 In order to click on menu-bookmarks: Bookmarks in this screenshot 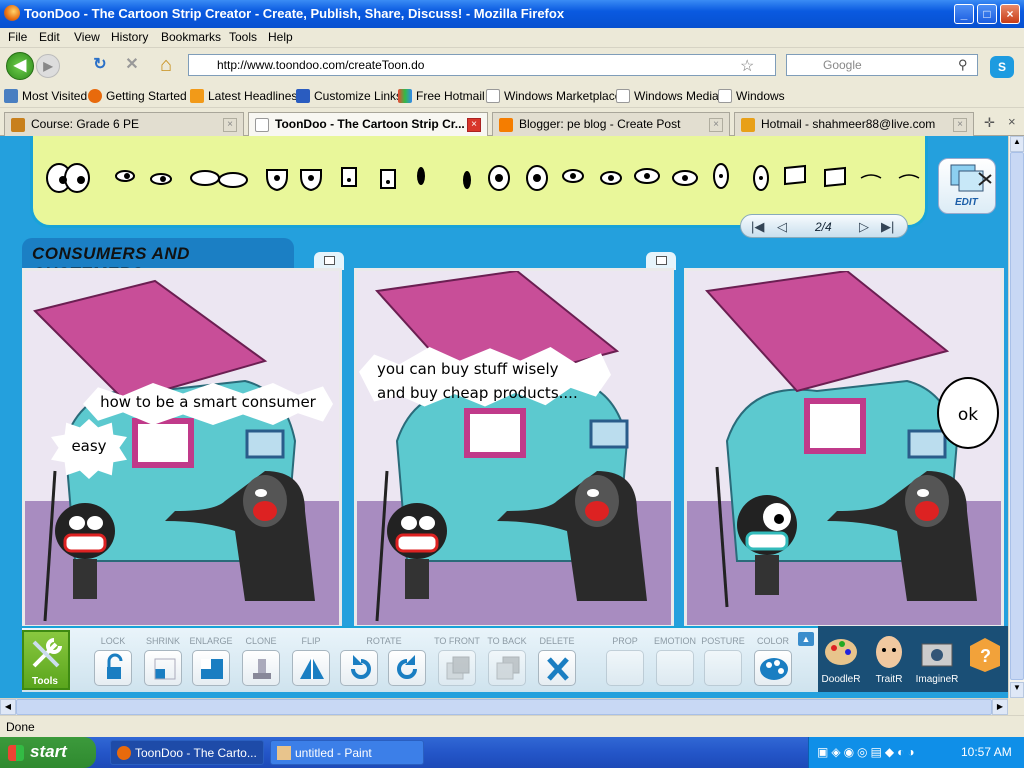, I will do `click(191, 37)`.